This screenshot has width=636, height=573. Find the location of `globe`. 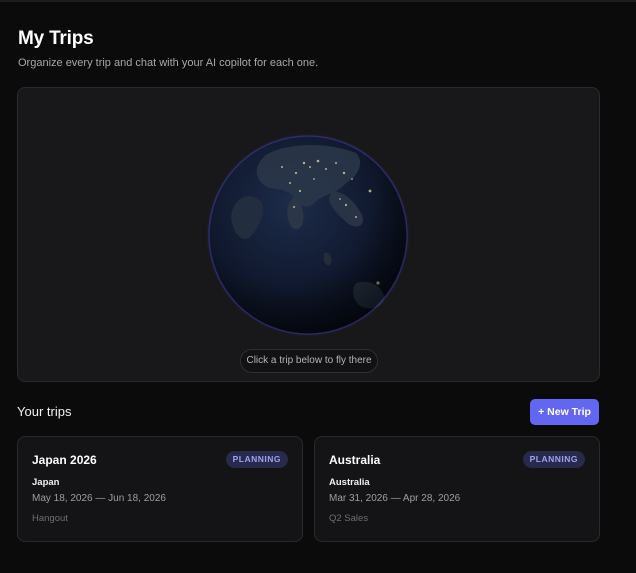

globe is located at coordinates (308, 235).